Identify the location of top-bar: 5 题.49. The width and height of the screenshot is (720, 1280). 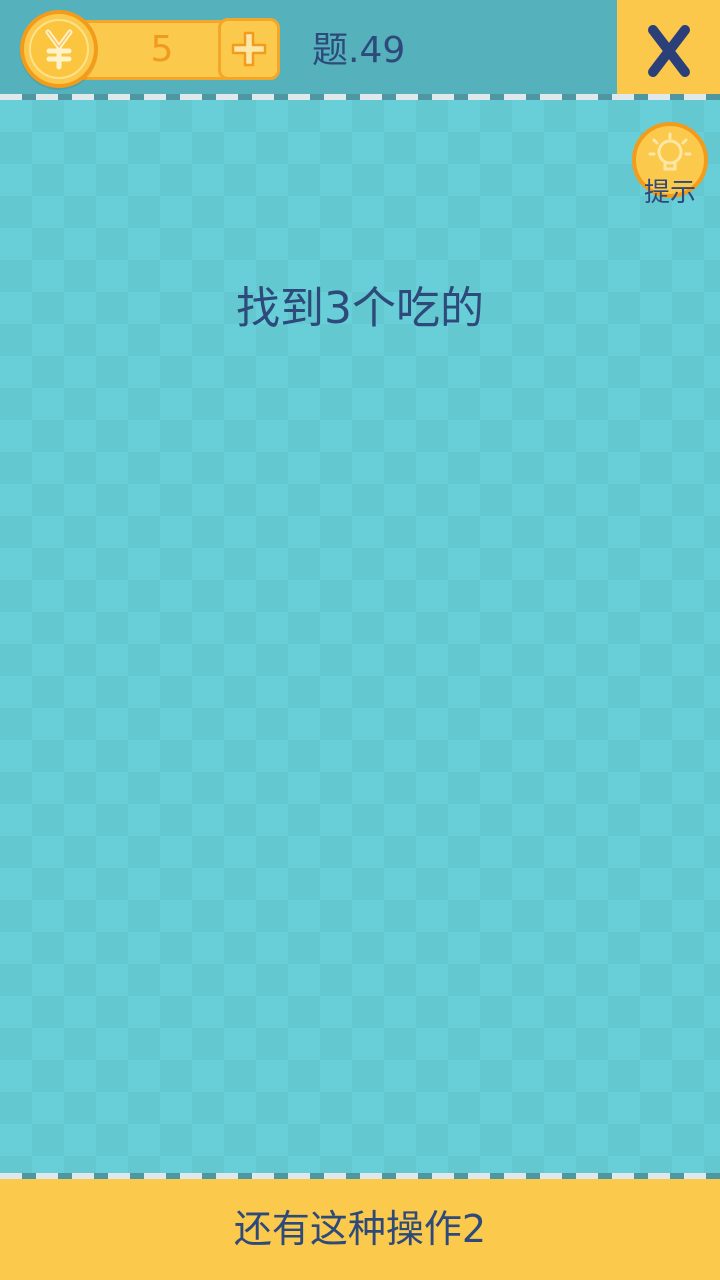
(360, 48).